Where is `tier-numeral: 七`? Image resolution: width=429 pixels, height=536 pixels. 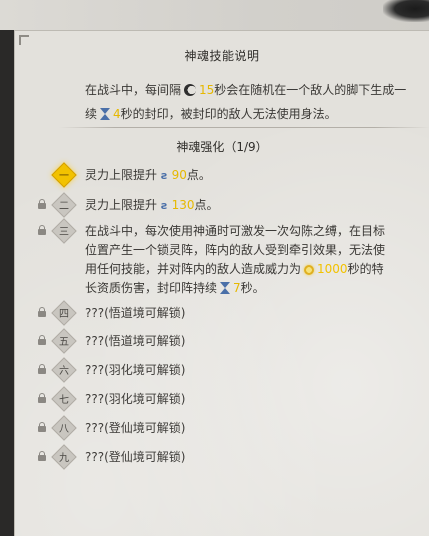
tier-numeral: 七 is located at coordinates (64, 400).